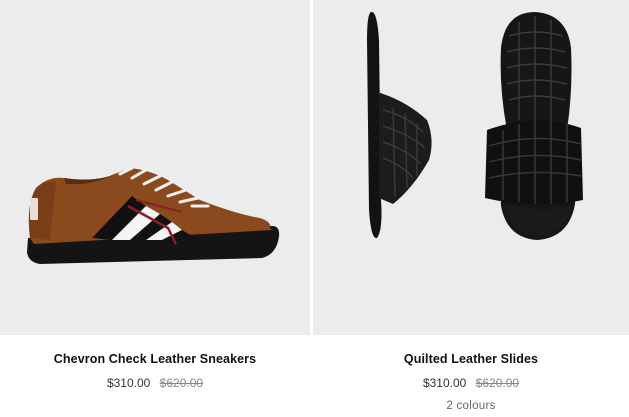 This screenshot has height=417, width=629. What do you see at coordinates (471, 359) in the screenshot?
I see `product-name: Quilted Leather Slides` at bounding box center [471, 359].